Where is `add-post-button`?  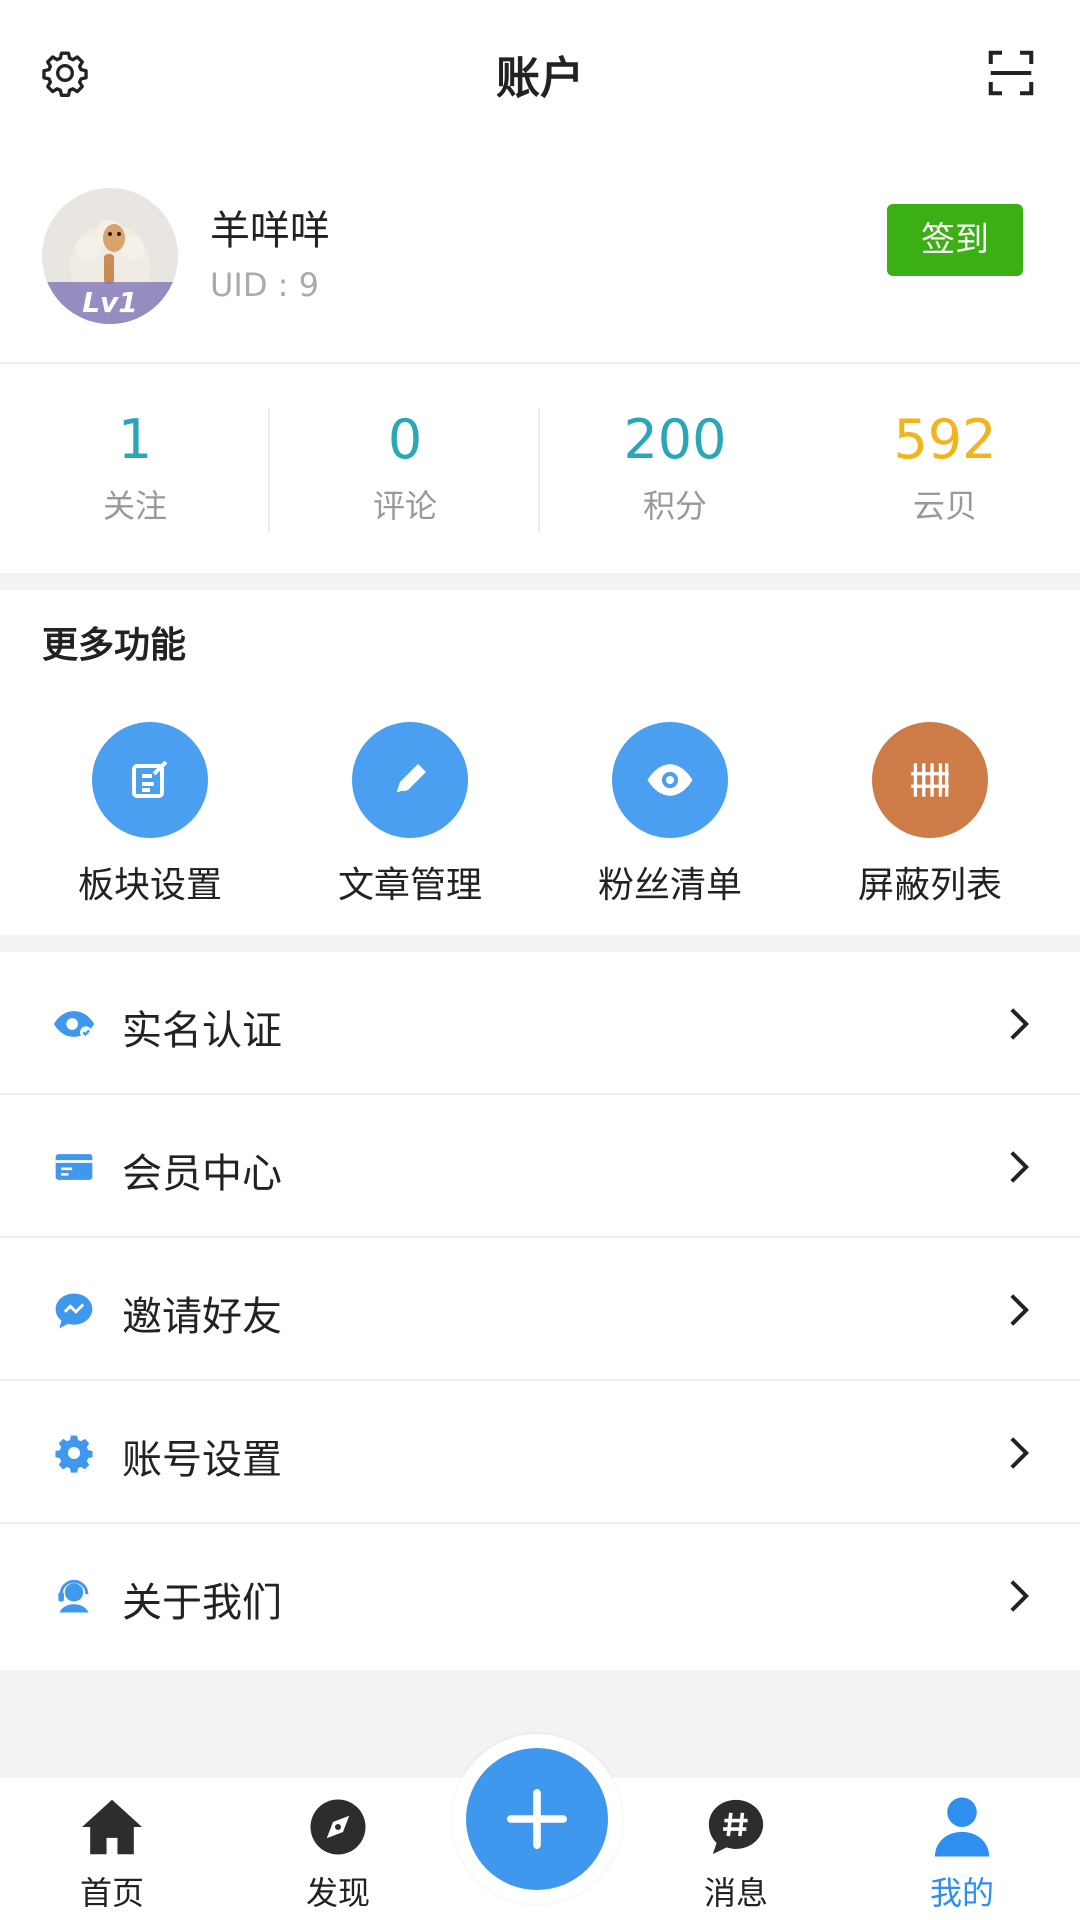
add-post-button is located at coordinates (537, 1819).